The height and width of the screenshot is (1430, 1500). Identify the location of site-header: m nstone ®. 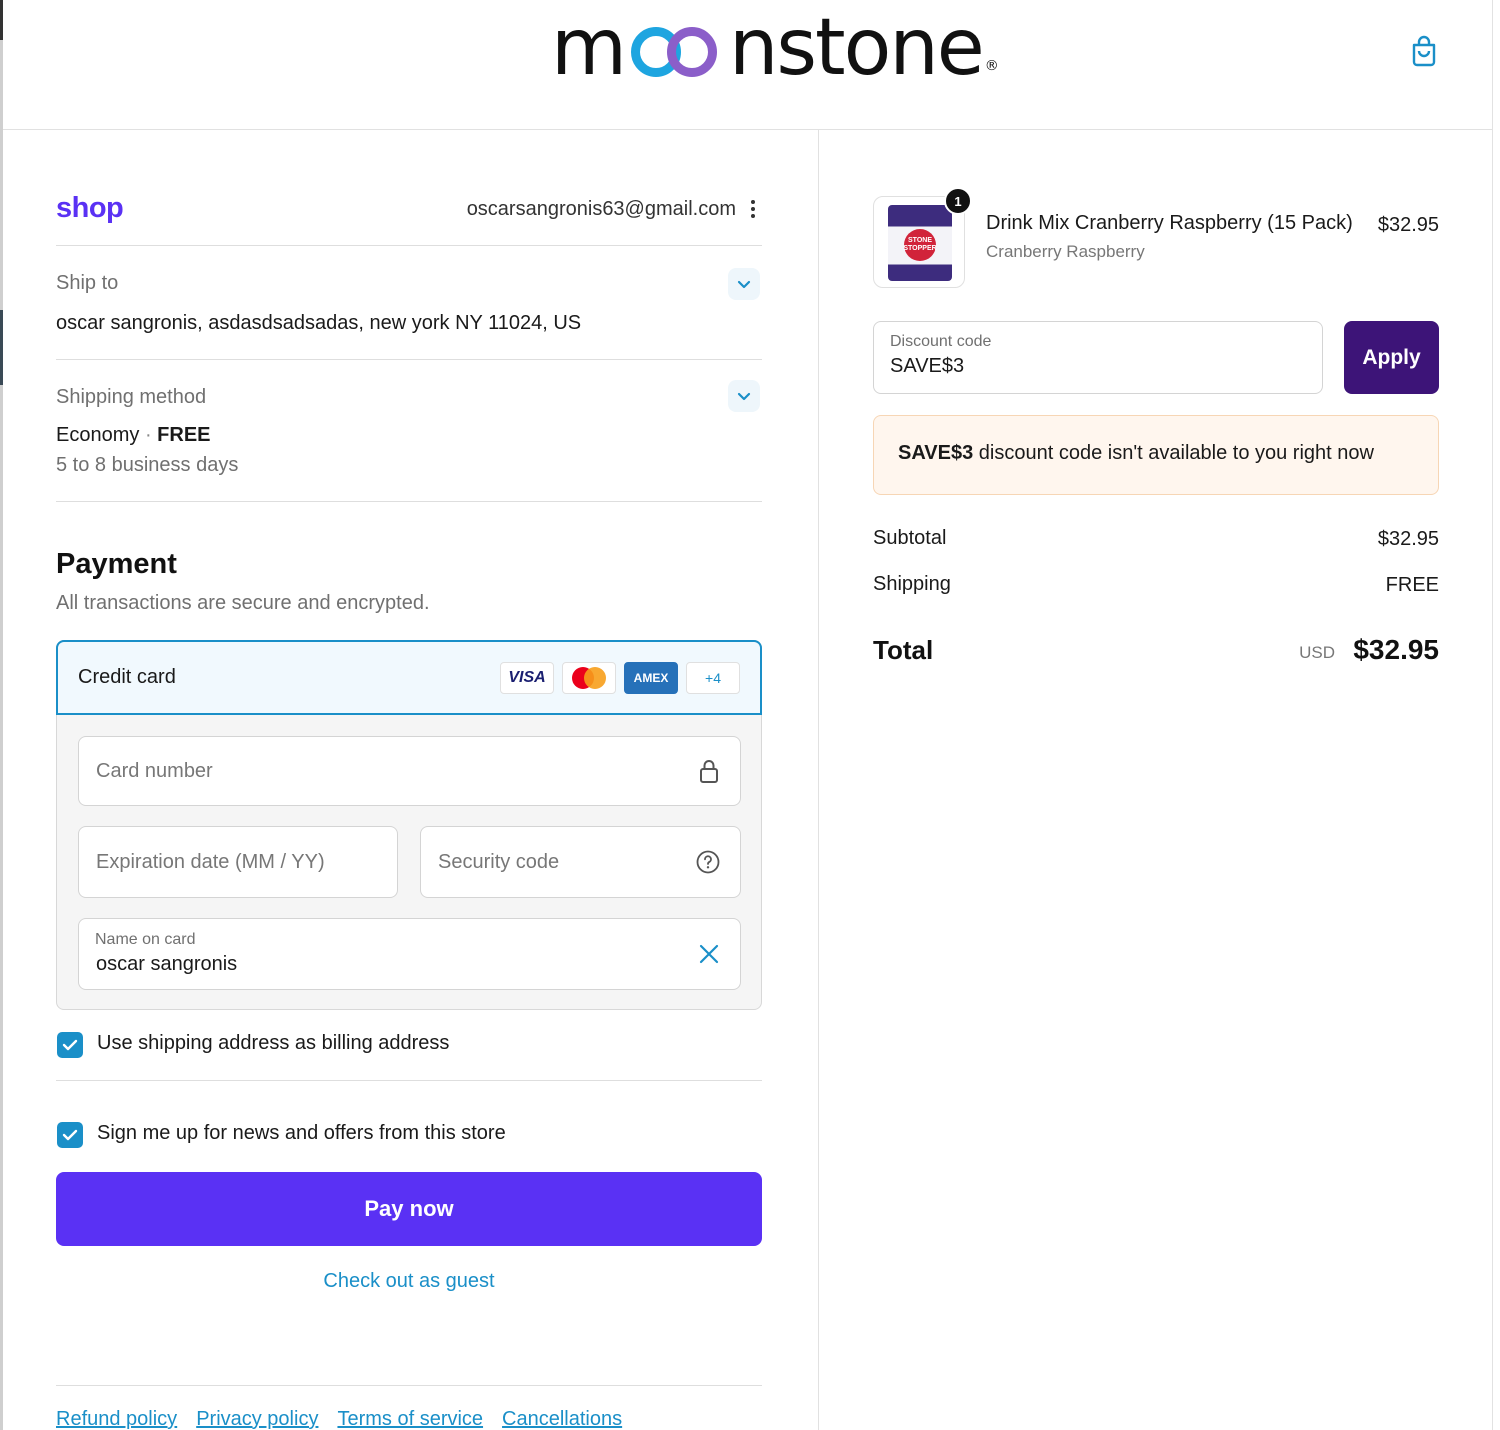
(747, 65).